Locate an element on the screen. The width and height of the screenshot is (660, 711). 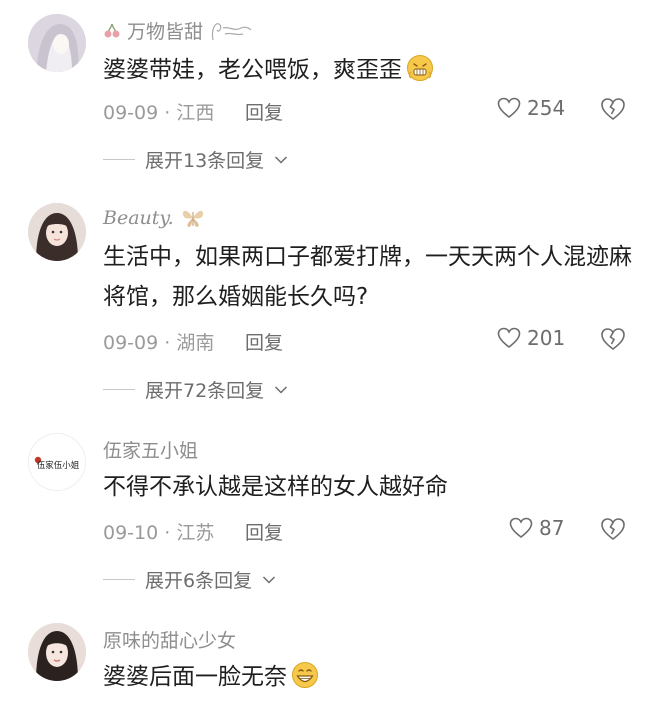
username: Beauty. is located at coordinates (154, 218).